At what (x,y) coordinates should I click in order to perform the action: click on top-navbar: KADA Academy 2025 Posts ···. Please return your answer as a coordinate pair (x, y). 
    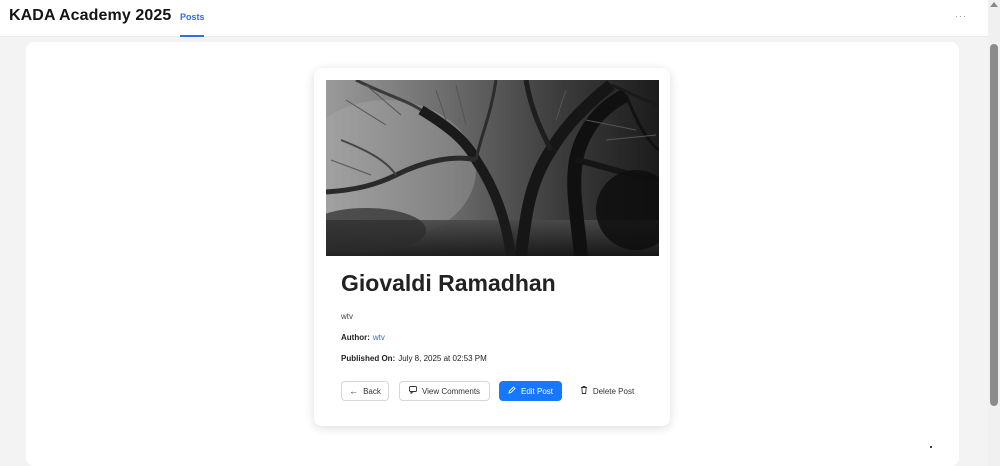
    Looking at the image, I should click on (494, 18).